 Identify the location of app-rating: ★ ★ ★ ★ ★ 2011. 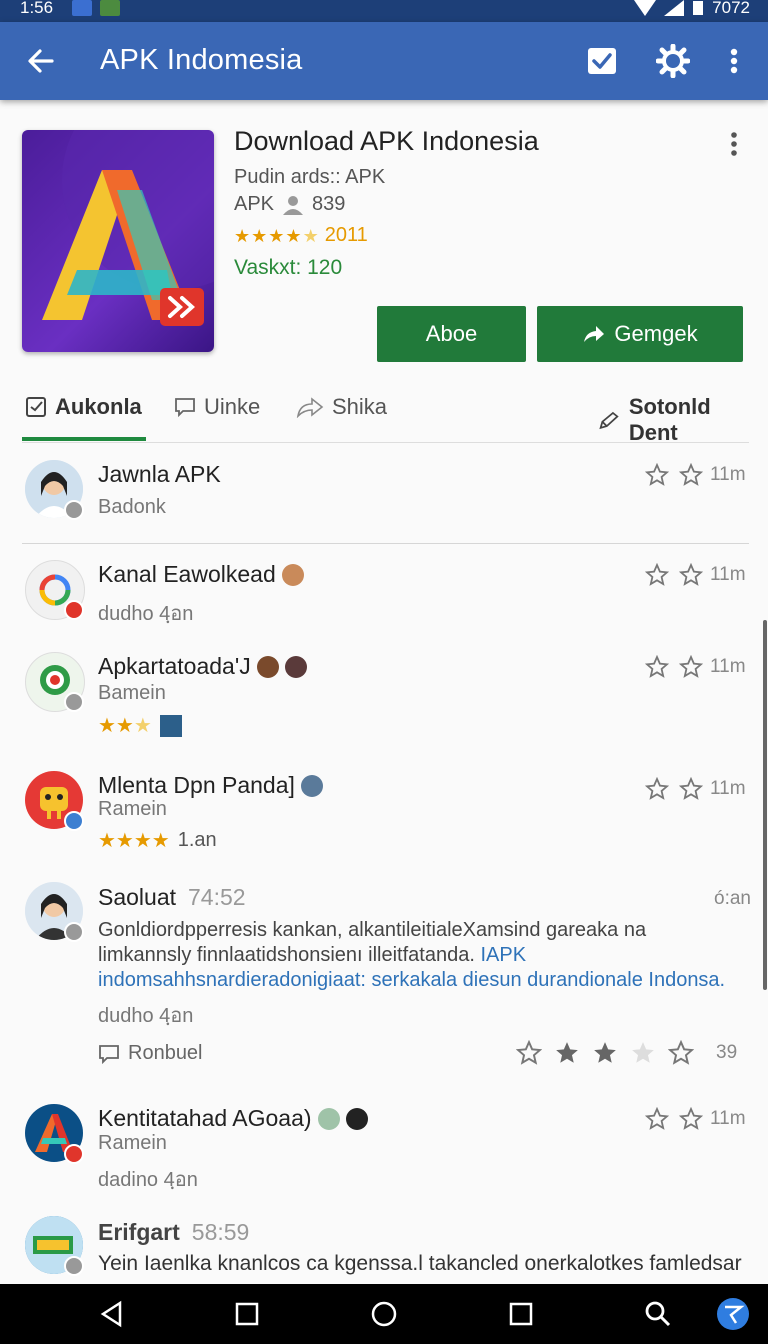
(301, 235).